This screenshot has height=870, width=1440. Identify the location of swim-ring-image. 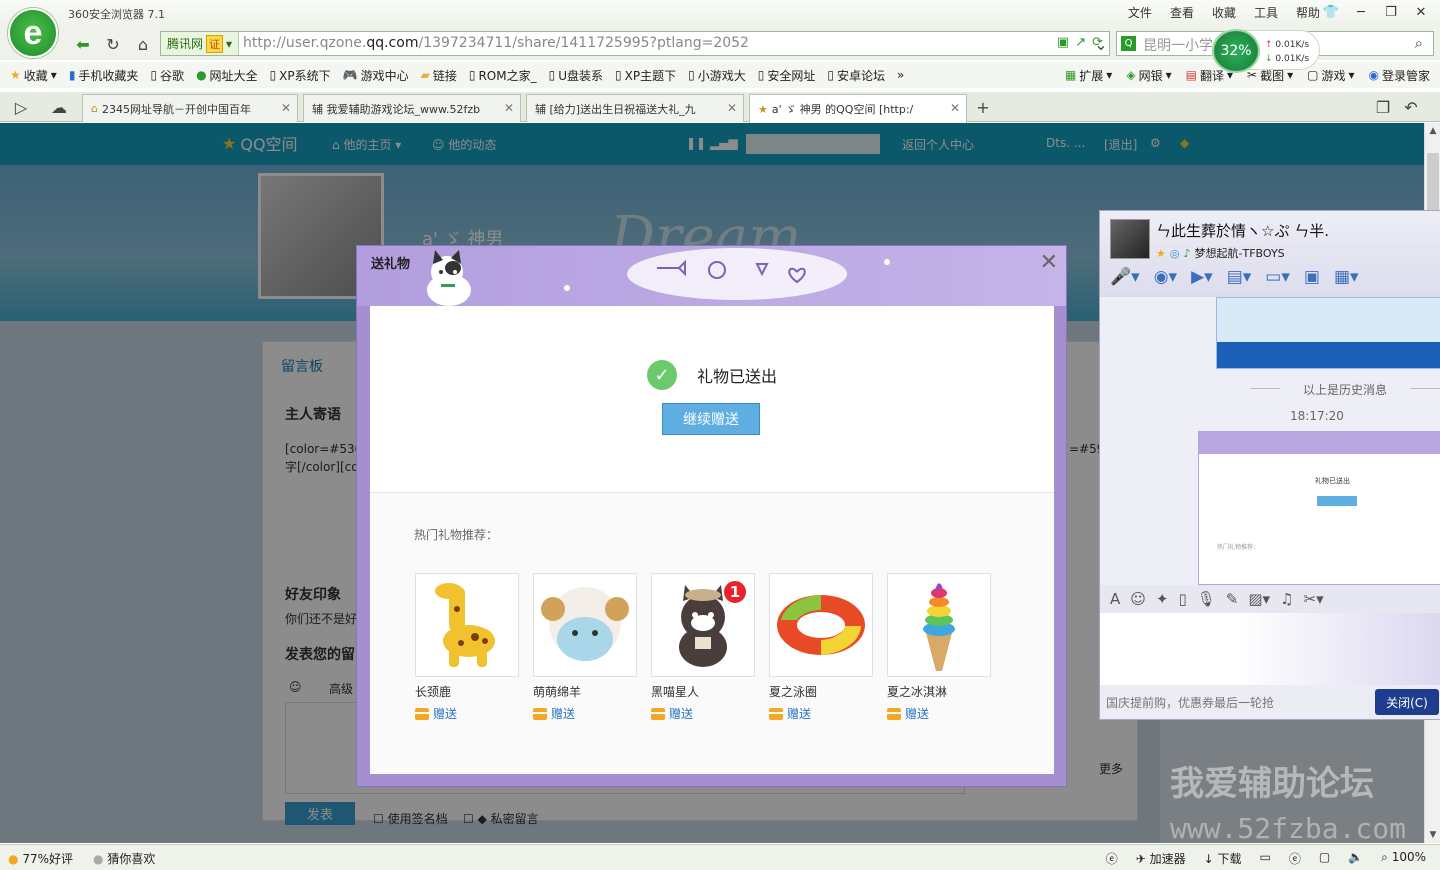
(821, 625).